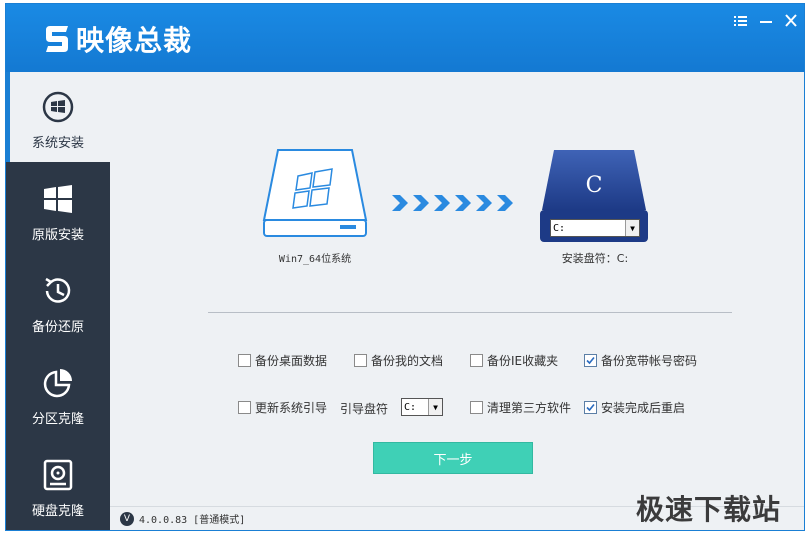 The image size is (811, 536). What do you see at coordinates (57, 327) in the screenshot?
I see `sidebar-item-label: 备份还原` at bounding box center [57, 327].